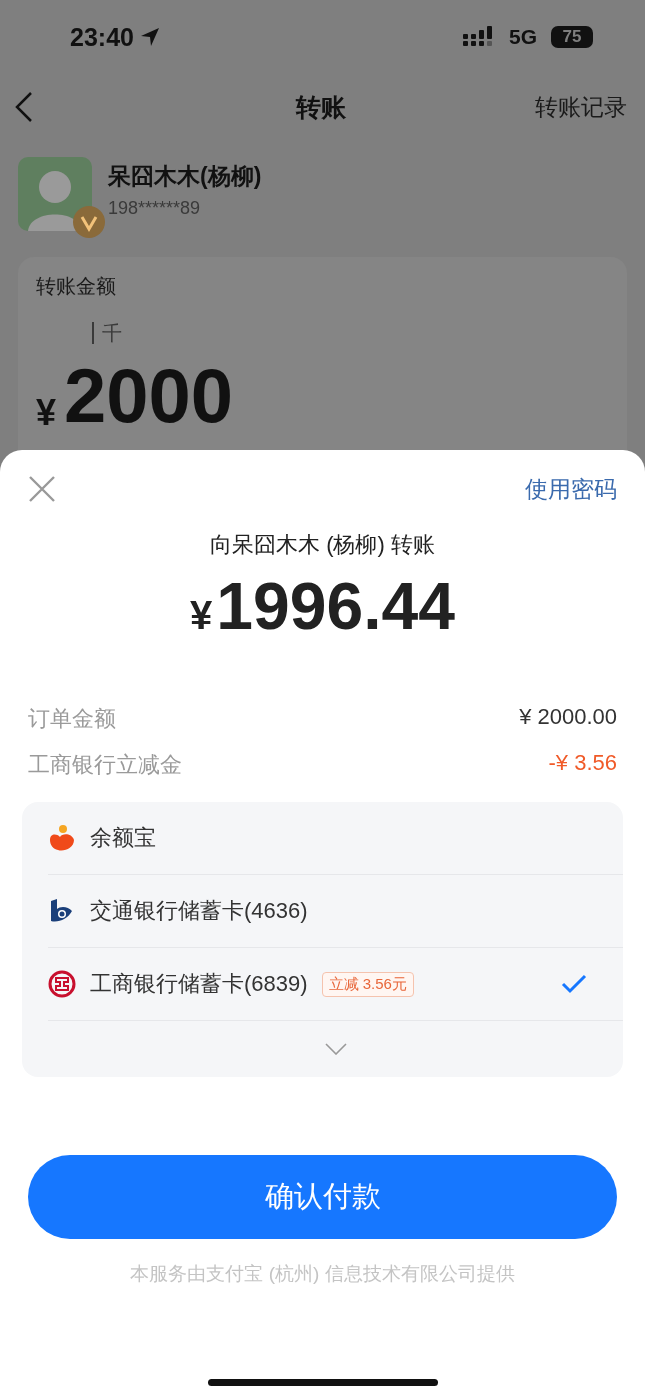  Describe the element at coordinates (335, 838) in the screenshot. I see `payment-row: 余额宝` at that location.